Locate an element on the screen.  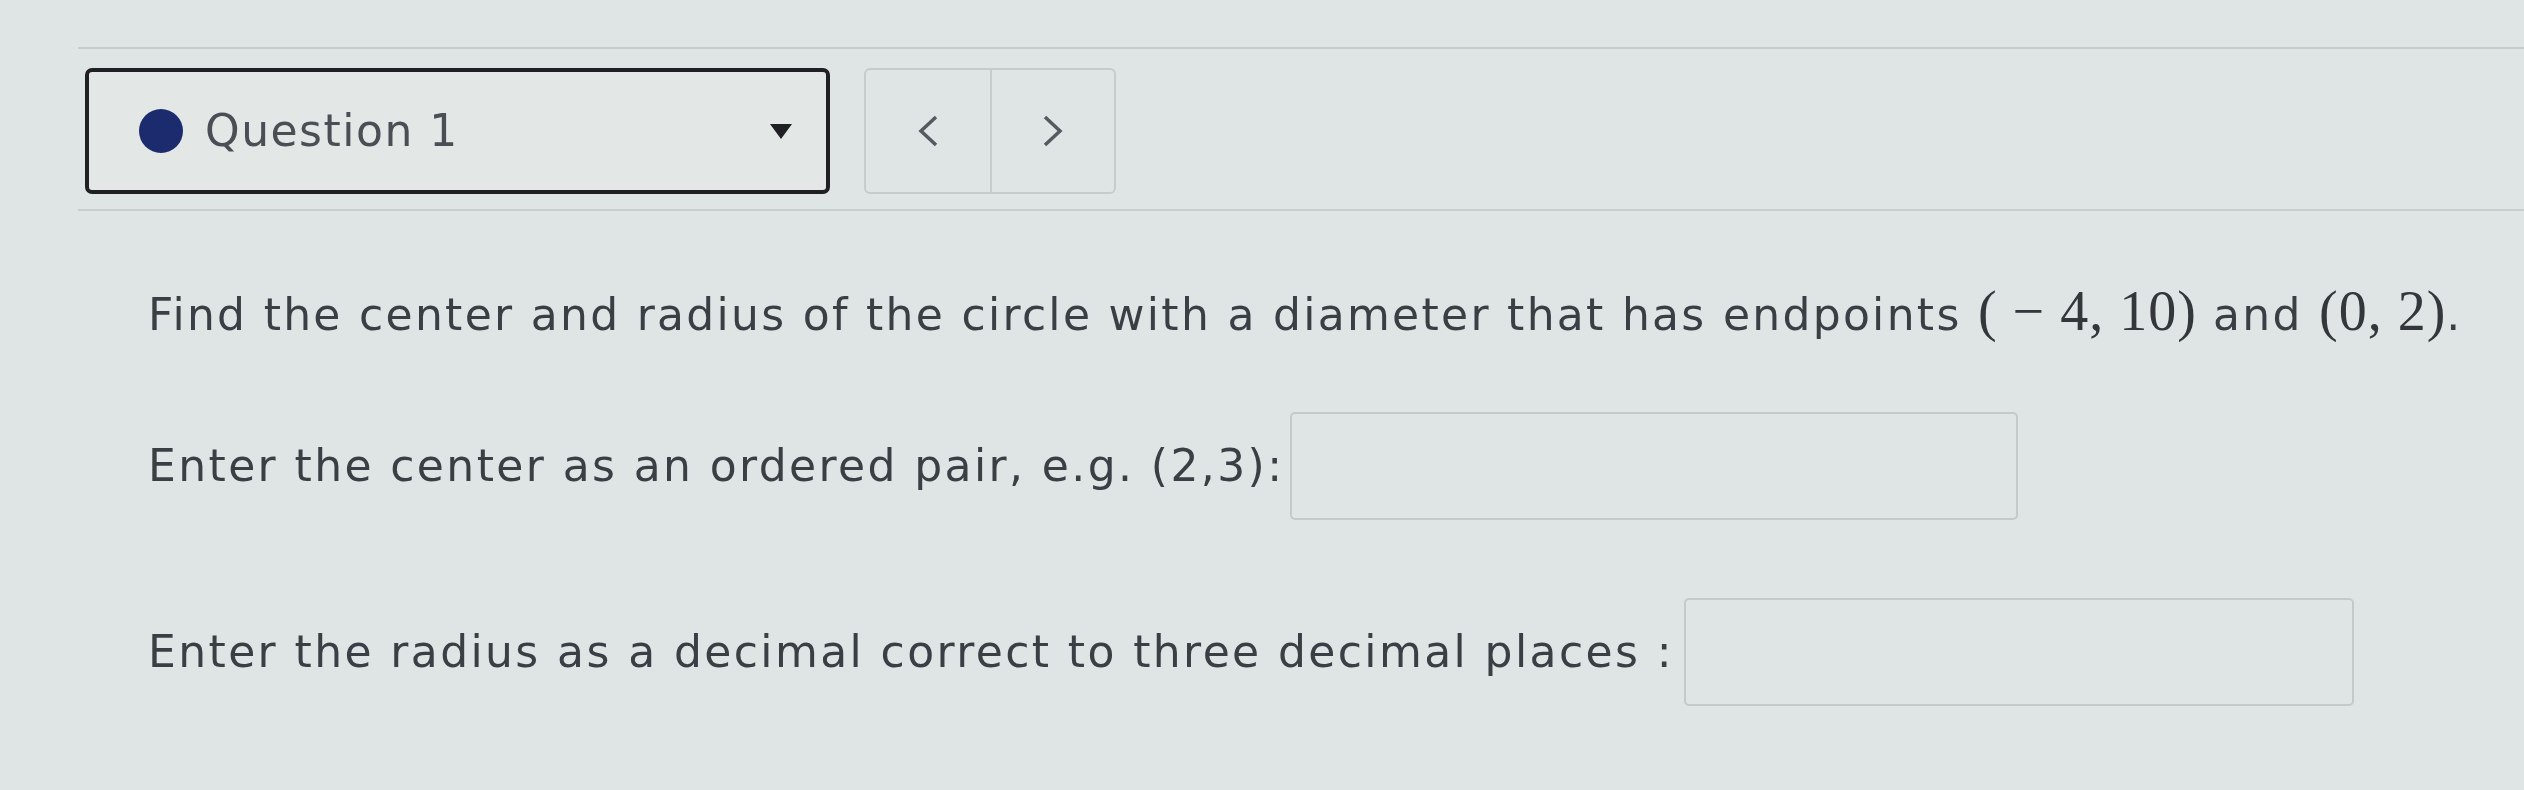
field-label: Enter the radius as a decimal correct to three decimal places : is located at coordinates (911, 651).